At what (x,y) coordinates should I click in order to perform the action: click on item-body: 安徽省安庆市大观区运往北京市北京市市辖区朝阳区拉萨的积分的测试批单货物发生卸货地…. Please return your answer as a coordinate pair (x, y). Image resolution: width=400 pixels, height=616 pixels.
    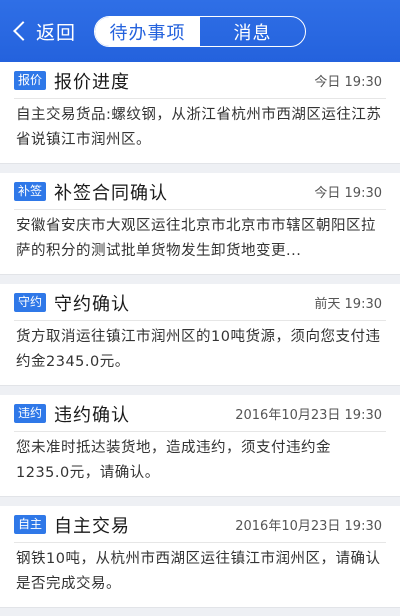
    Looking at the image, I should click on (196, 238).